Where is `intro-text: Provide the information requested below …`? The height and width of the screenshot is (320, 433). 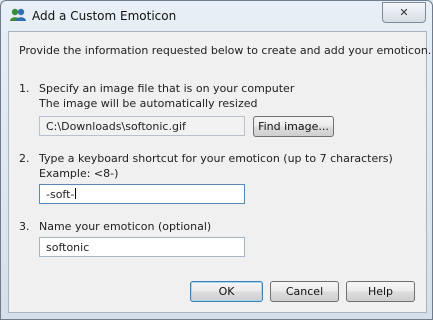
intro-text: Provide the information requested below … is located at coordinates (225, 50).